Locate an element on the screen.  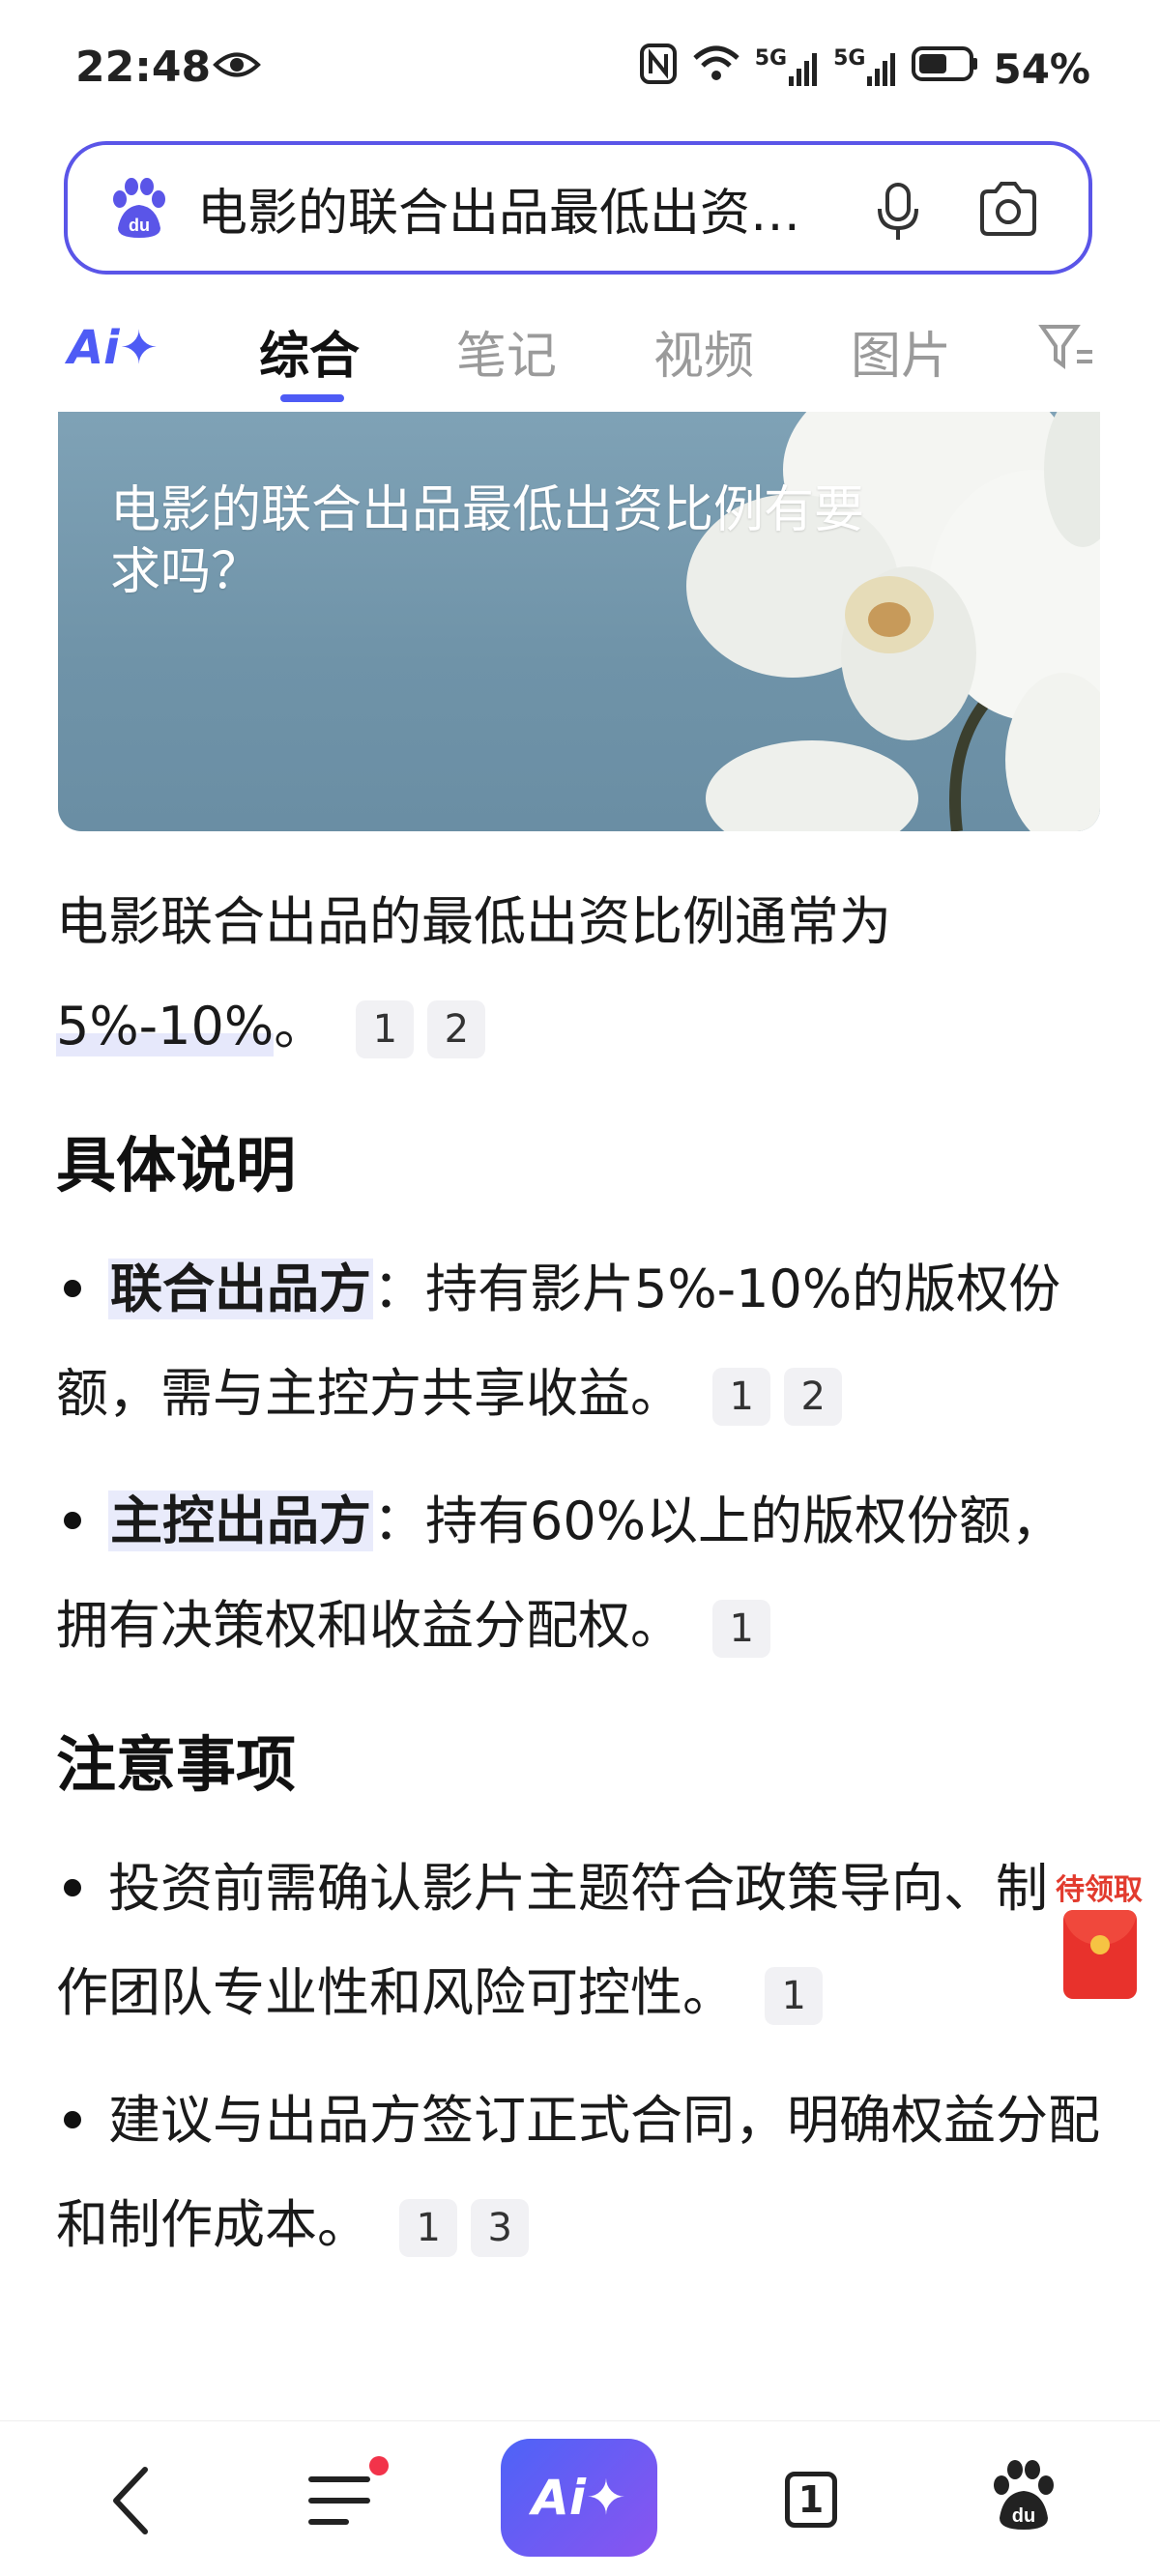
network-label-1: 5G is located at coordinates (771, 58).